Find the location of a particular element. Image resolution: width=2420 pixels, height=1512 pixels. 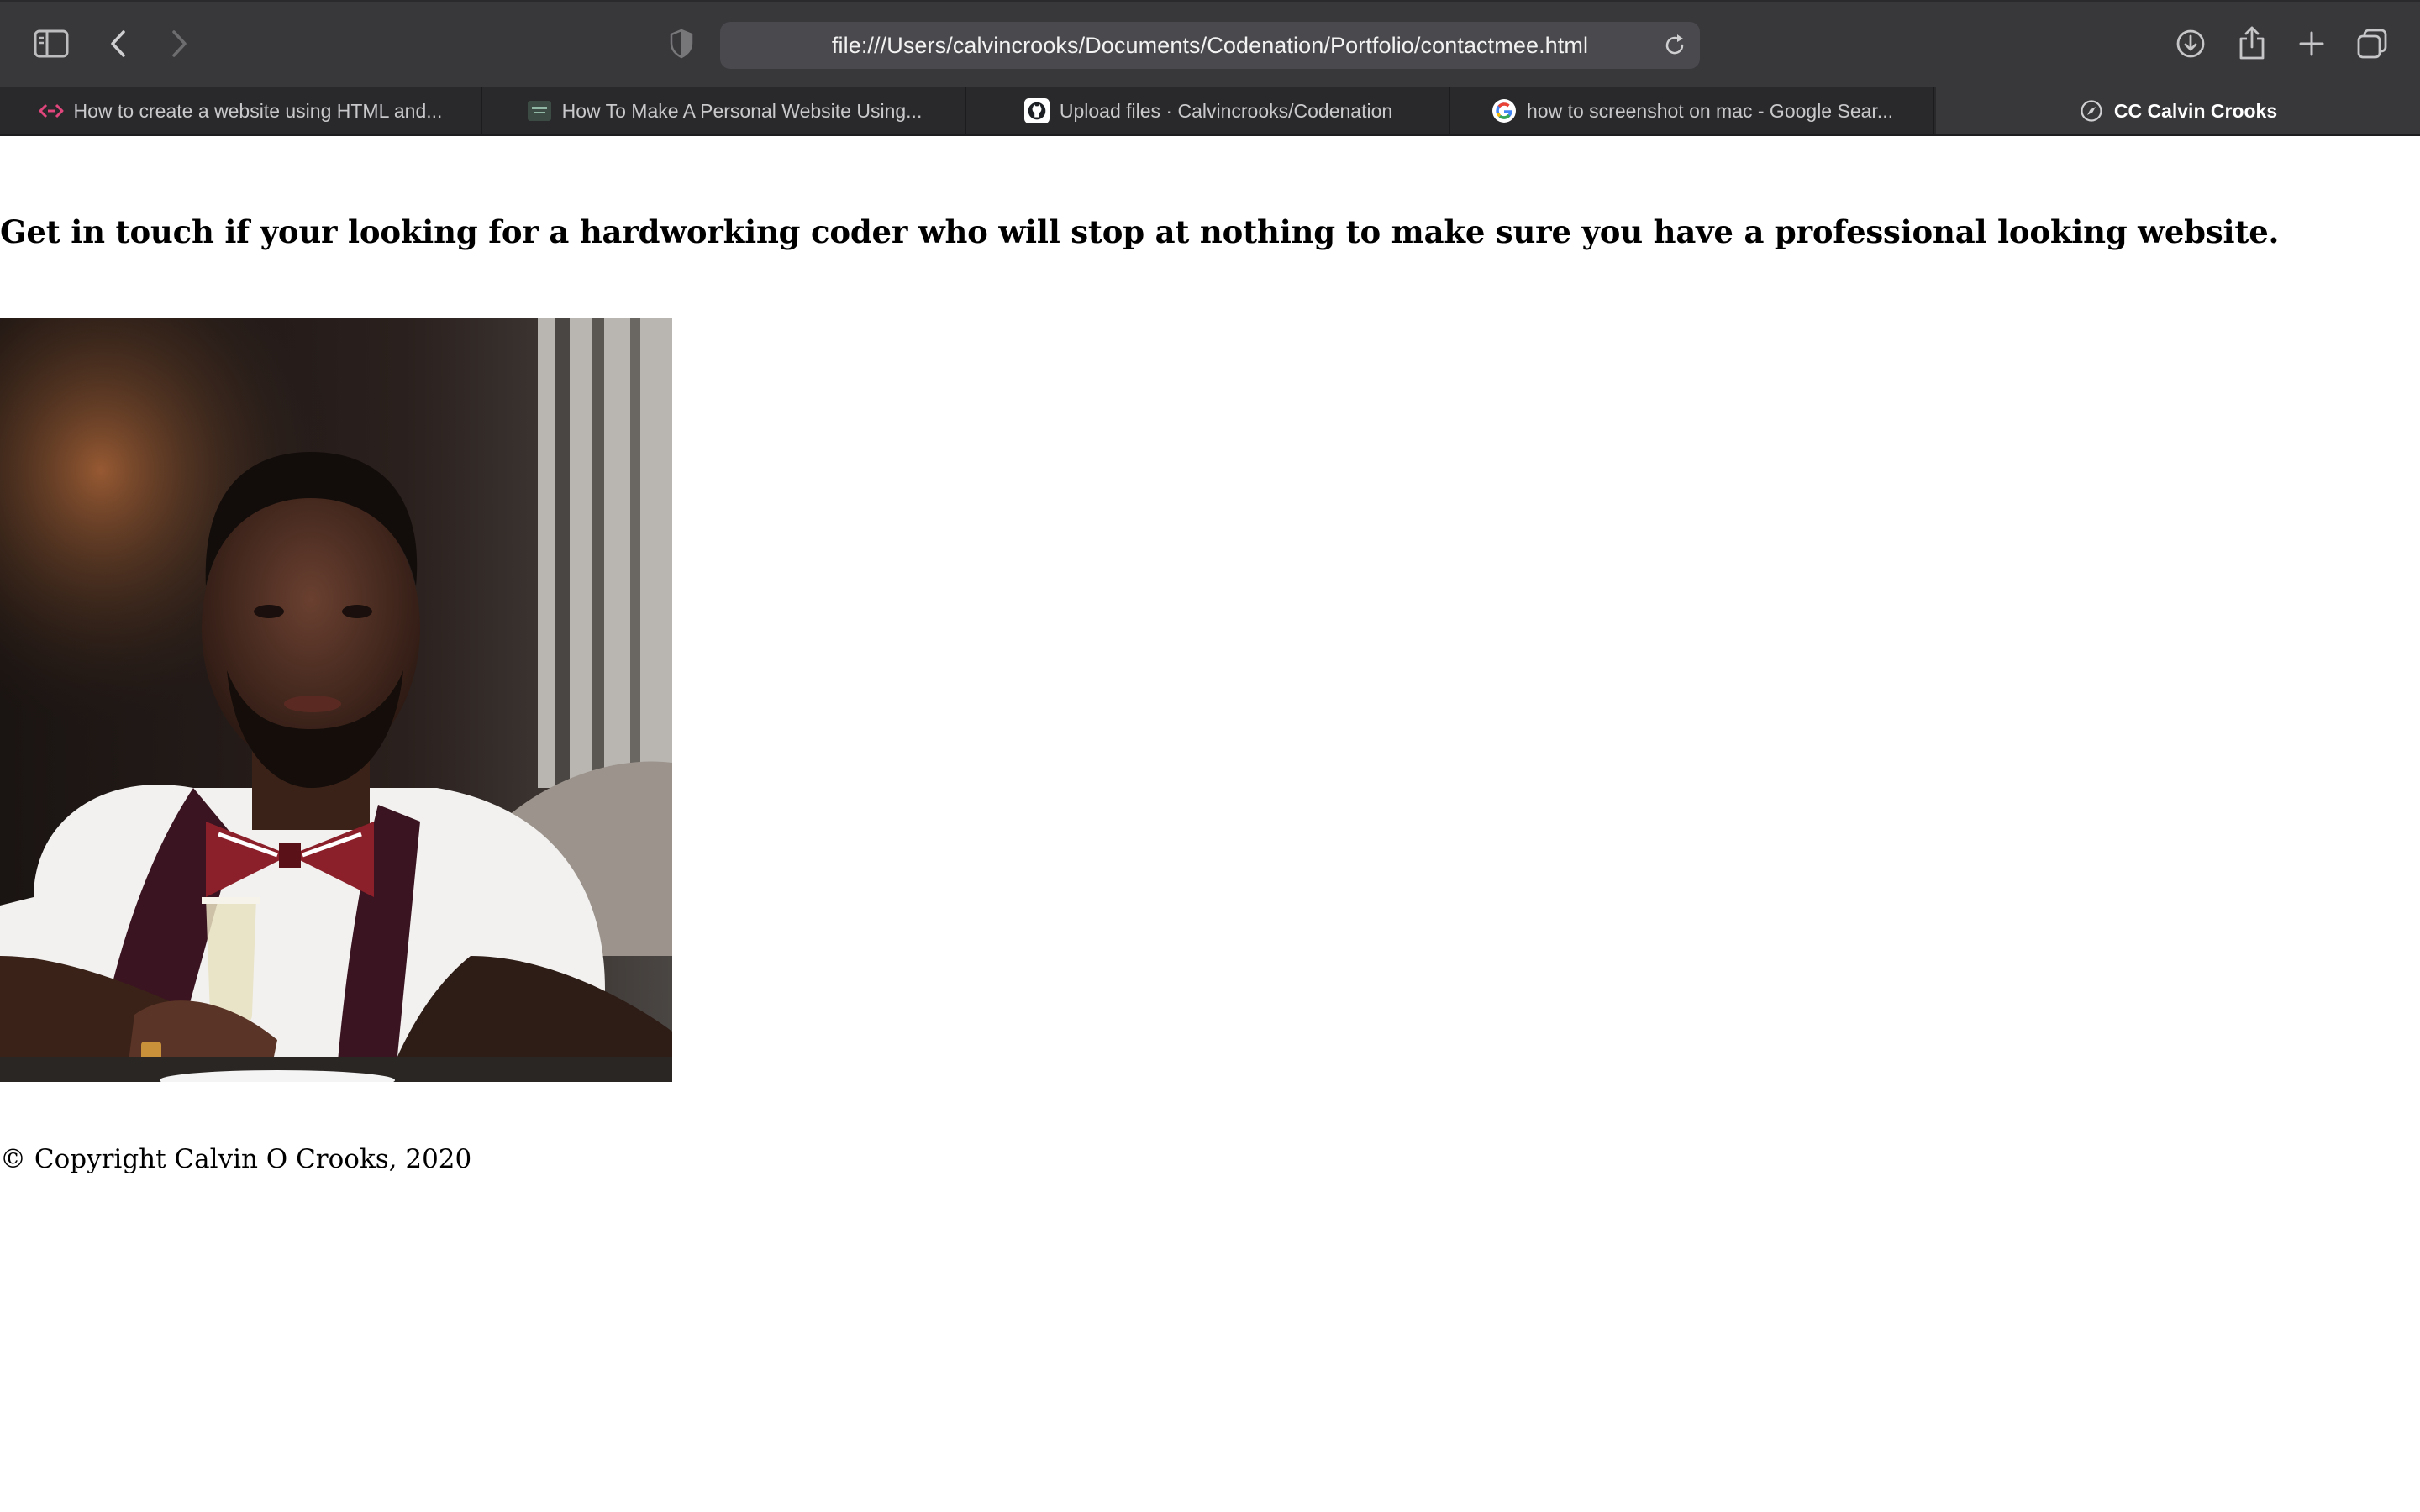

google-icon is located at coordinates (1504, 110).